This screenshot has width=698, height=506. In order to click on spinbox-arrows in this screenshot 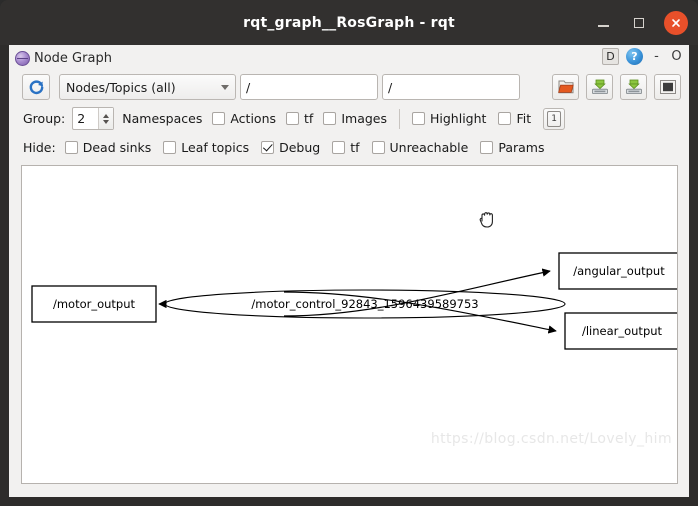, I will do `click(106, 118)`.